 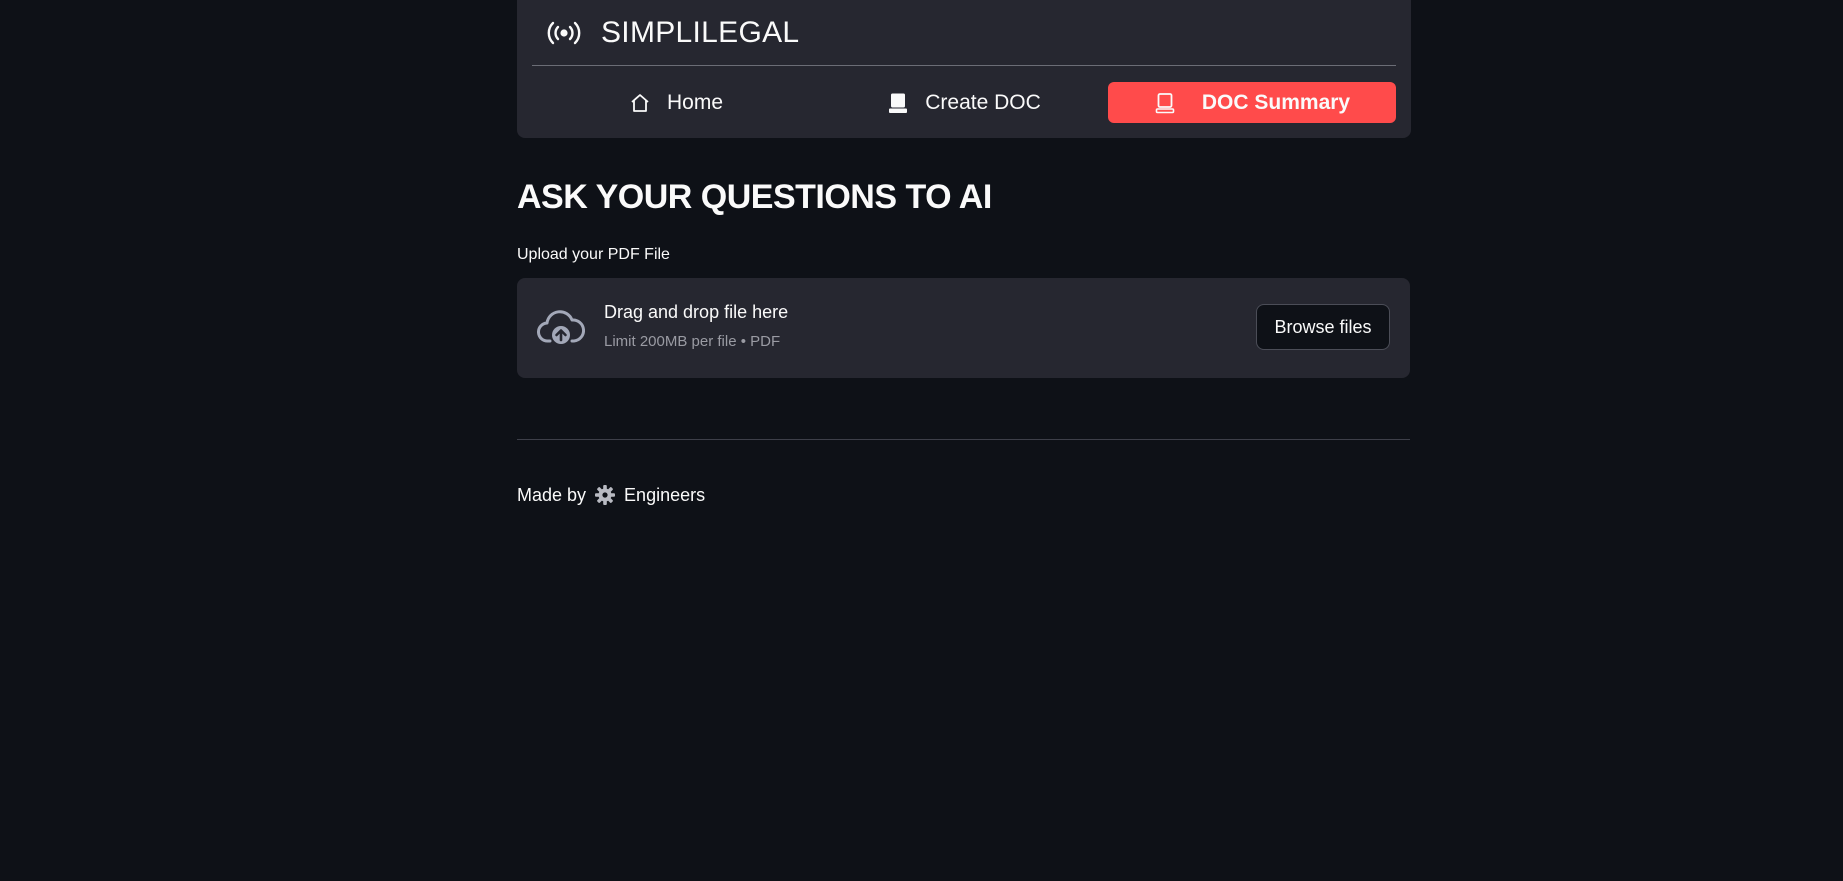 What do you see at coordinates (700, 32) in the screenshot?
I see `app-title: SIMPLILEGAL` at bounding box center [700, 32].